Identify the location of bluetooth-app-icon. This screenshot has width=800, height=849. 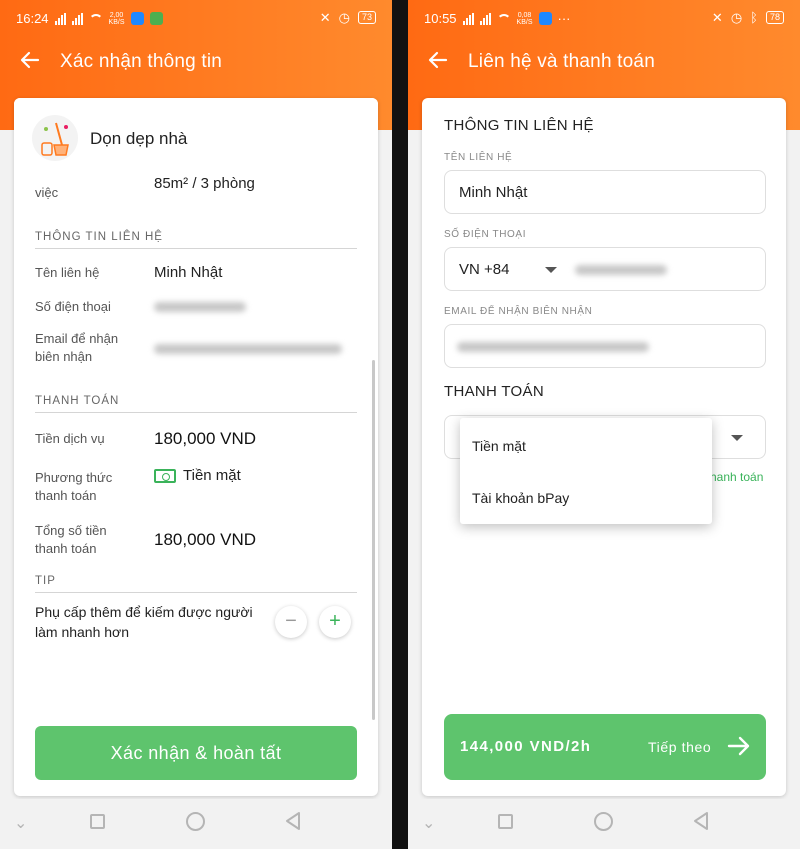
(545, 18).